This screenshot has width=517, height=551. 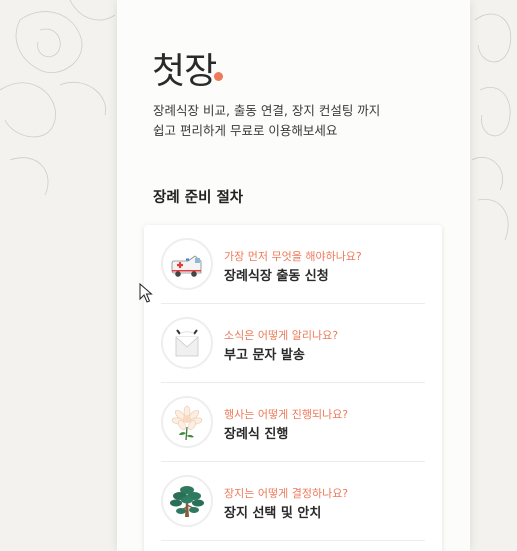 What do you see at coordinates (187, 422) in the screenshot?
I see `chrysanthemum-icon` at bounding box center [187, 422].